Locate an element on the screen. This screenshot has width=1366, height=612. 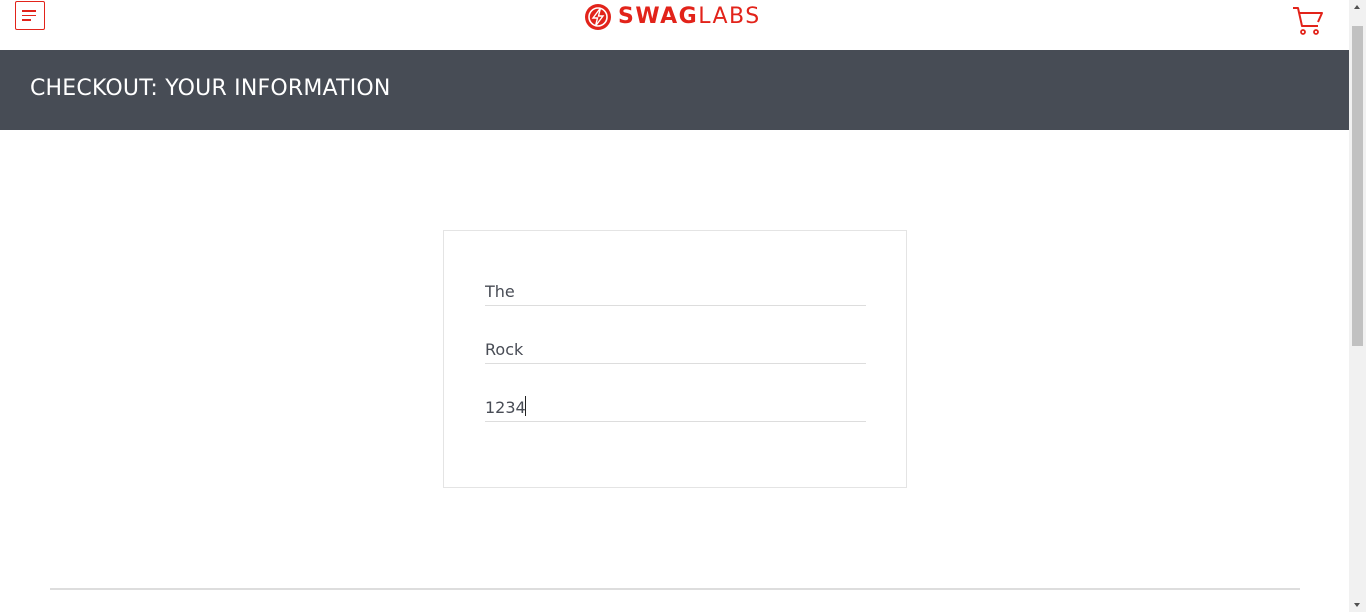
scrollbar-thumb is located at coordinates (1357, 186).